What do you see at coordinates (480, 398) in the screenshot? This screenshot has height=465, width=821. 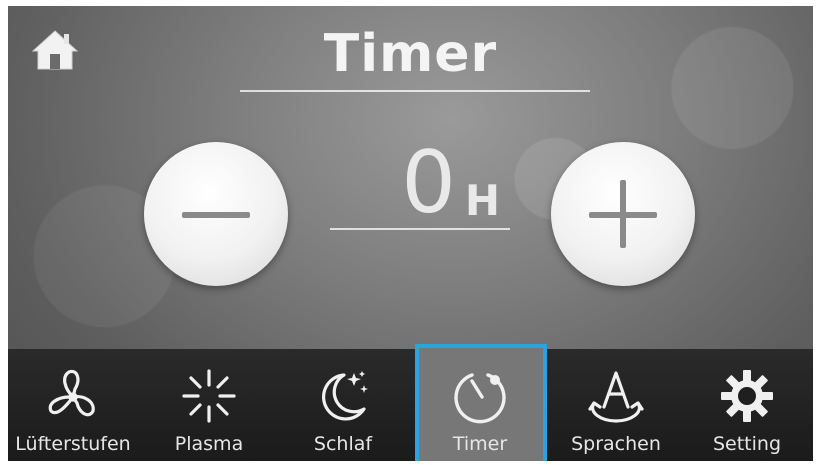 I see `timer-icon` at bounding box center [480, 398].